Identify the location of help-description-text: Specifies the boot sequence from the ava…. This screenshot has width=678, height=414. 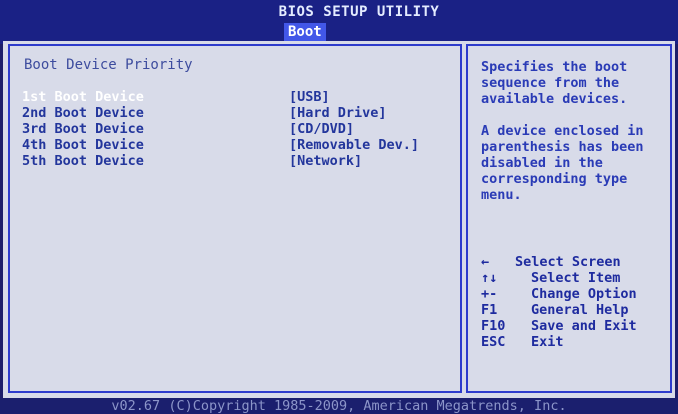
(554, 83).